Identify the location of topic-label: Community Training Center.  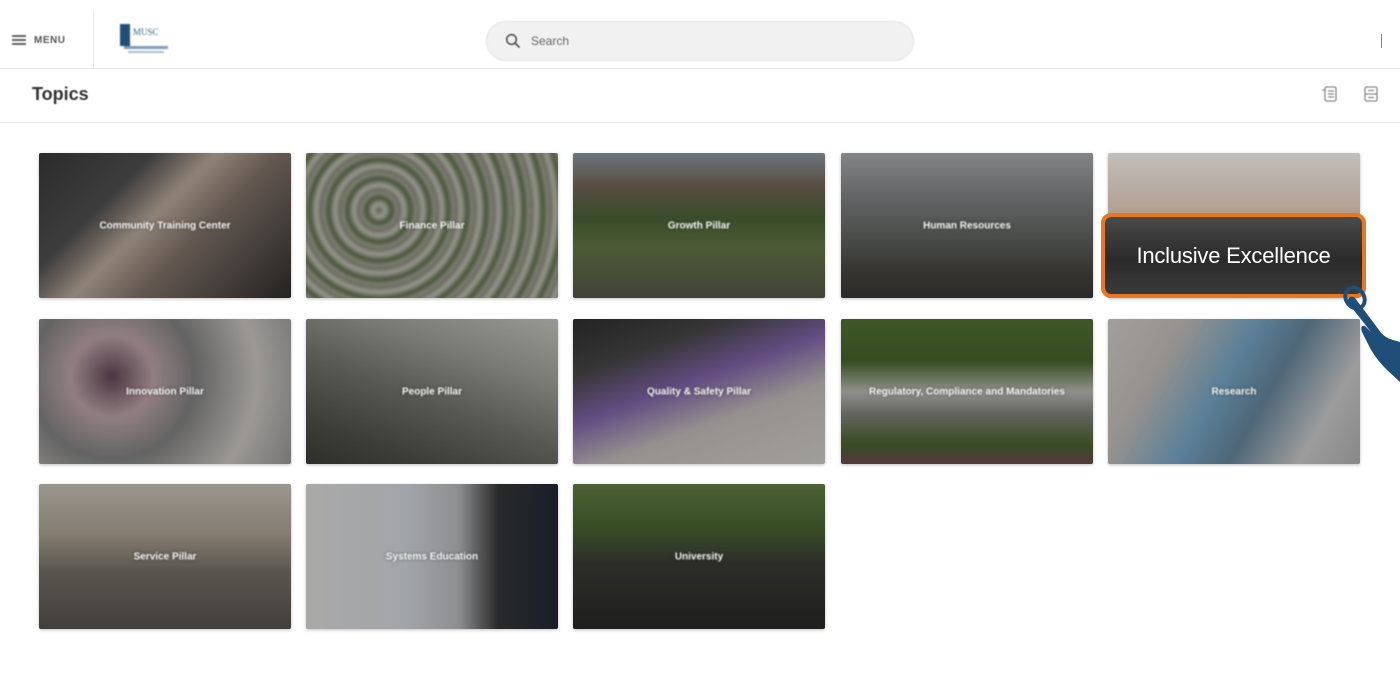
(165, 225).